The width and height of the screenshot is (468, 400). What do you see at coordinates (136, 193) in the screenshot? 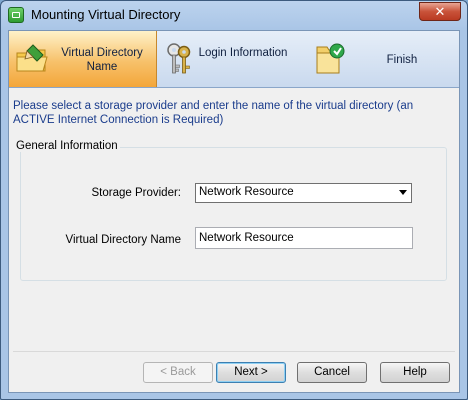
I see `storage-provider-label: Storage Provider:` at bounding box center [136, 193].